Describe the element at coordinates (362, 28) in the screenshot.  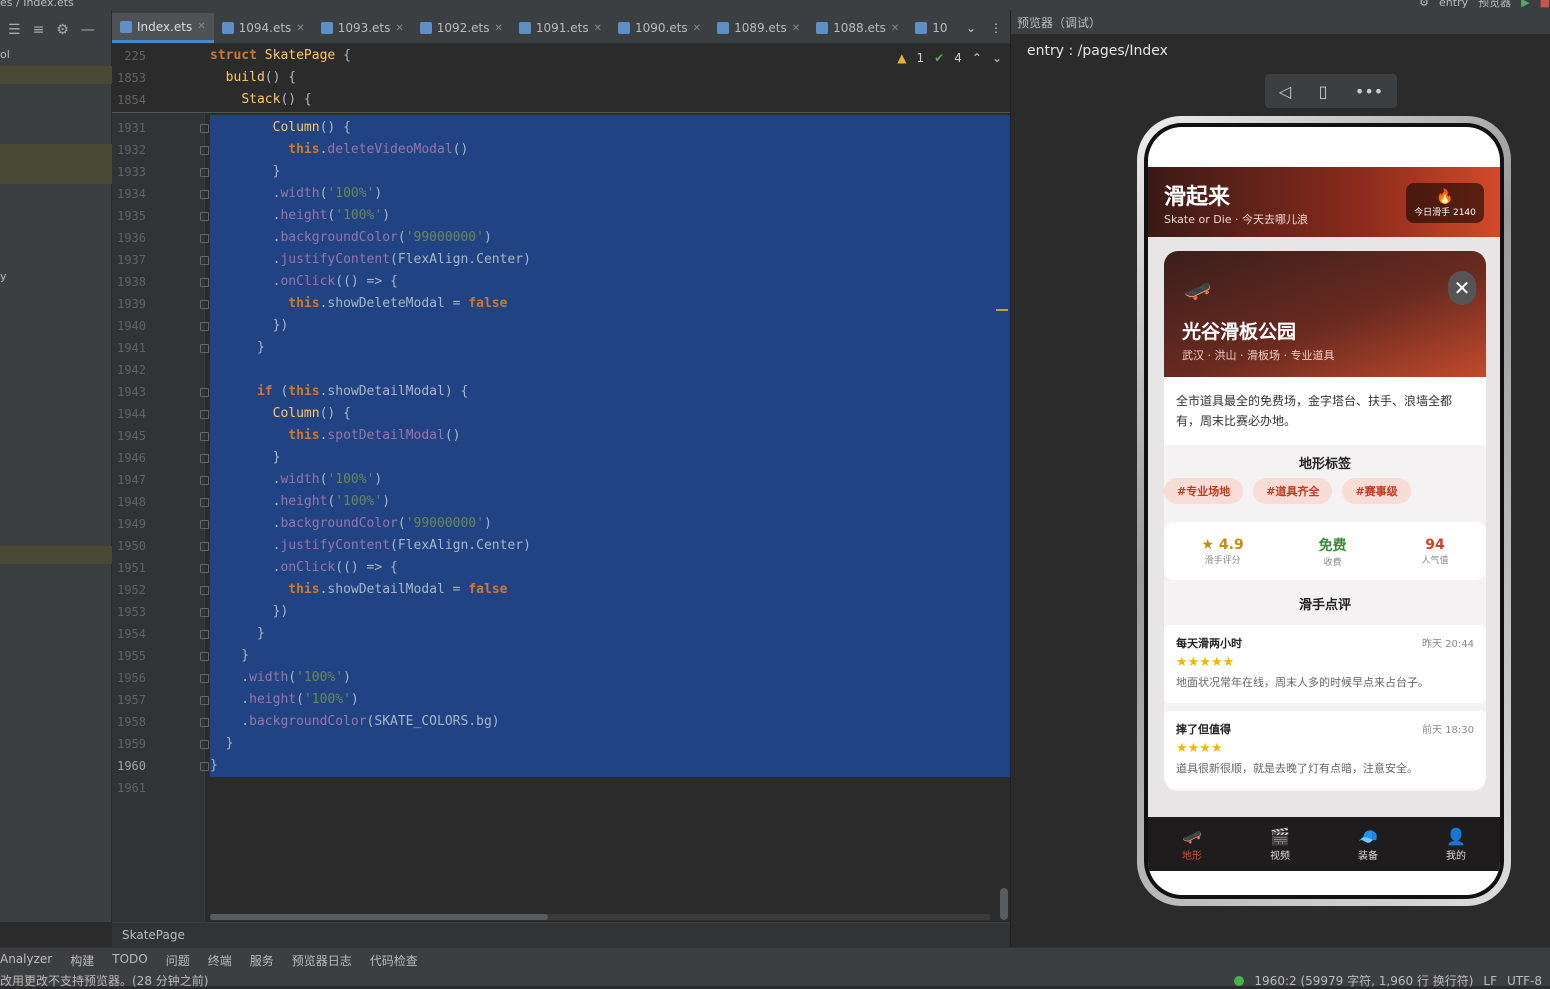
I see `tab-file: 1093.ets ✕` at that location.